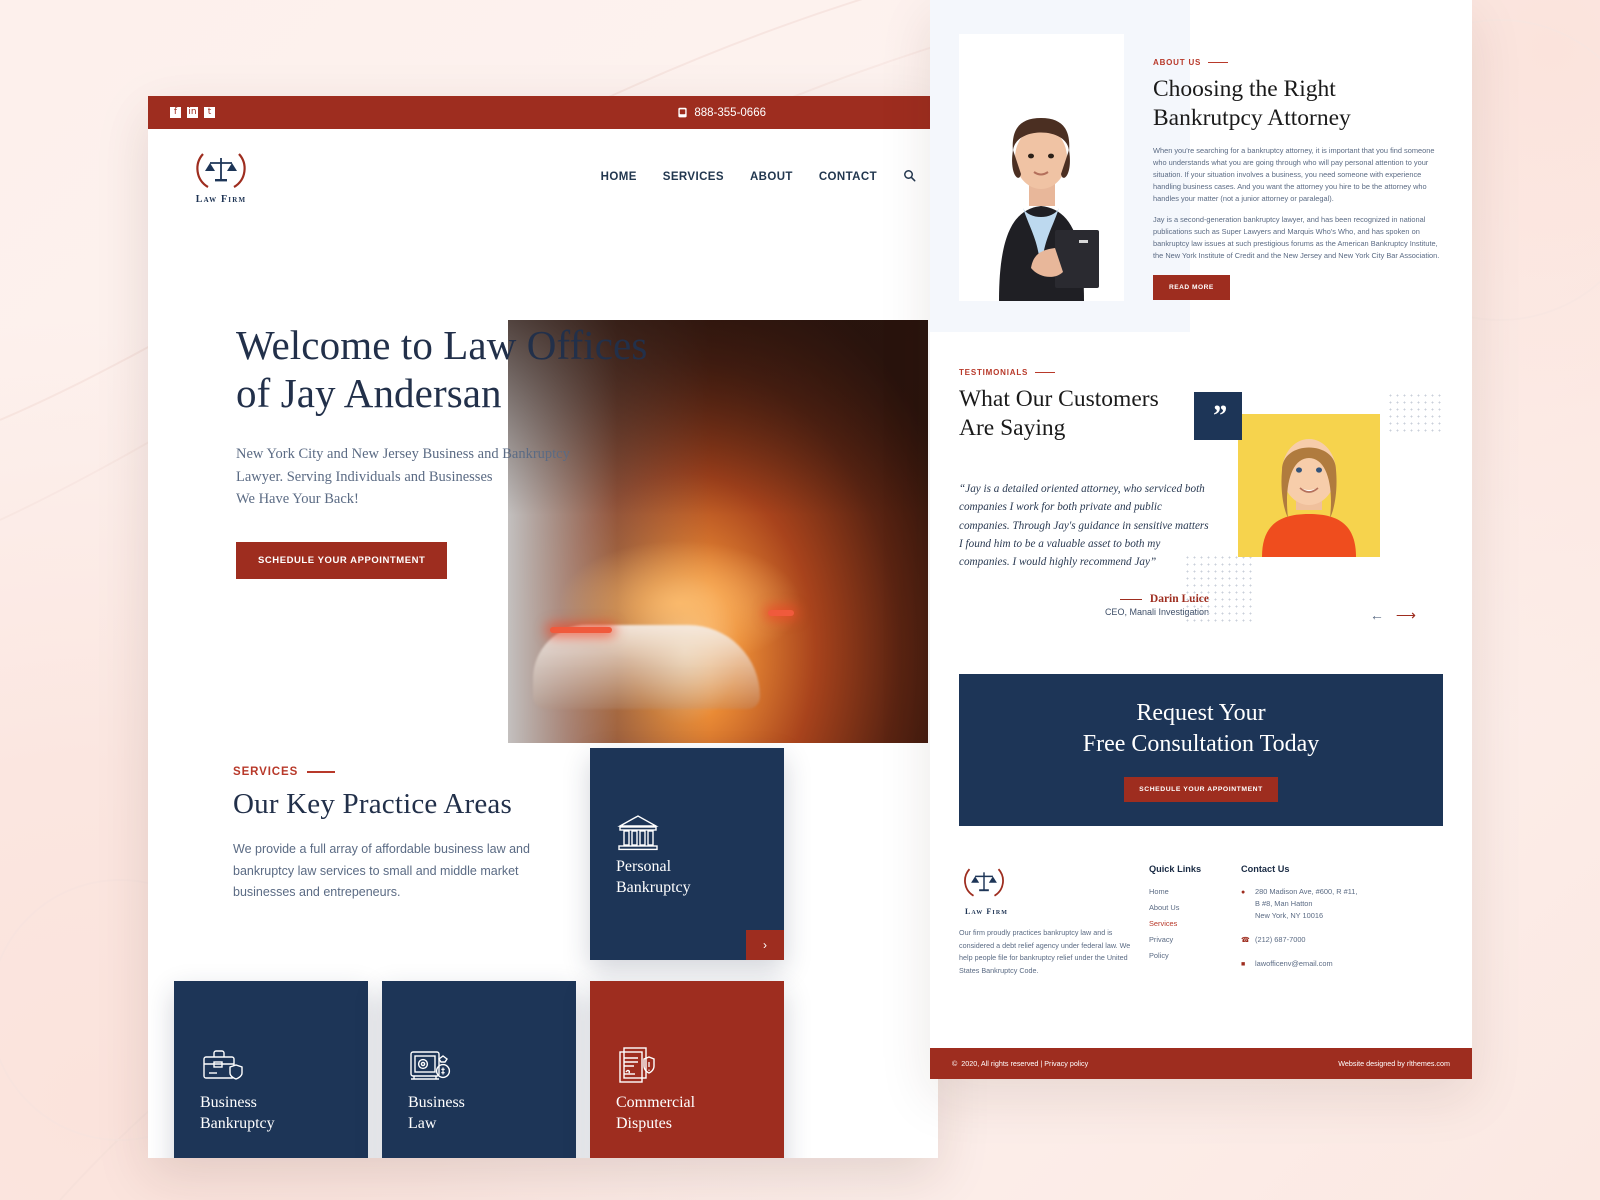 The height and width of the screenshot is (1200, 1600). What do you see at coordinates (1298, 62) in the screenshot?
I see `about-kicker: ABOUT US` at bounding box center [1298, 62].